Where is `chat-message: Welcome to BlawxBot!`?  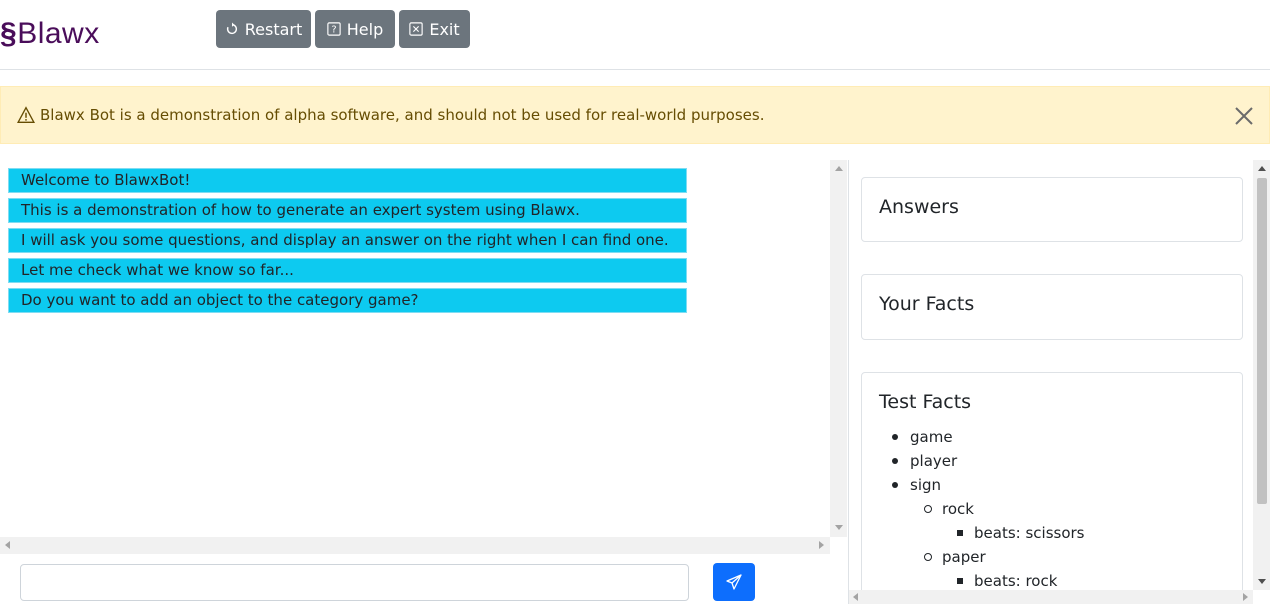 chat-message: Welcome to BlawxBot! is located at coordinates (347, 180).